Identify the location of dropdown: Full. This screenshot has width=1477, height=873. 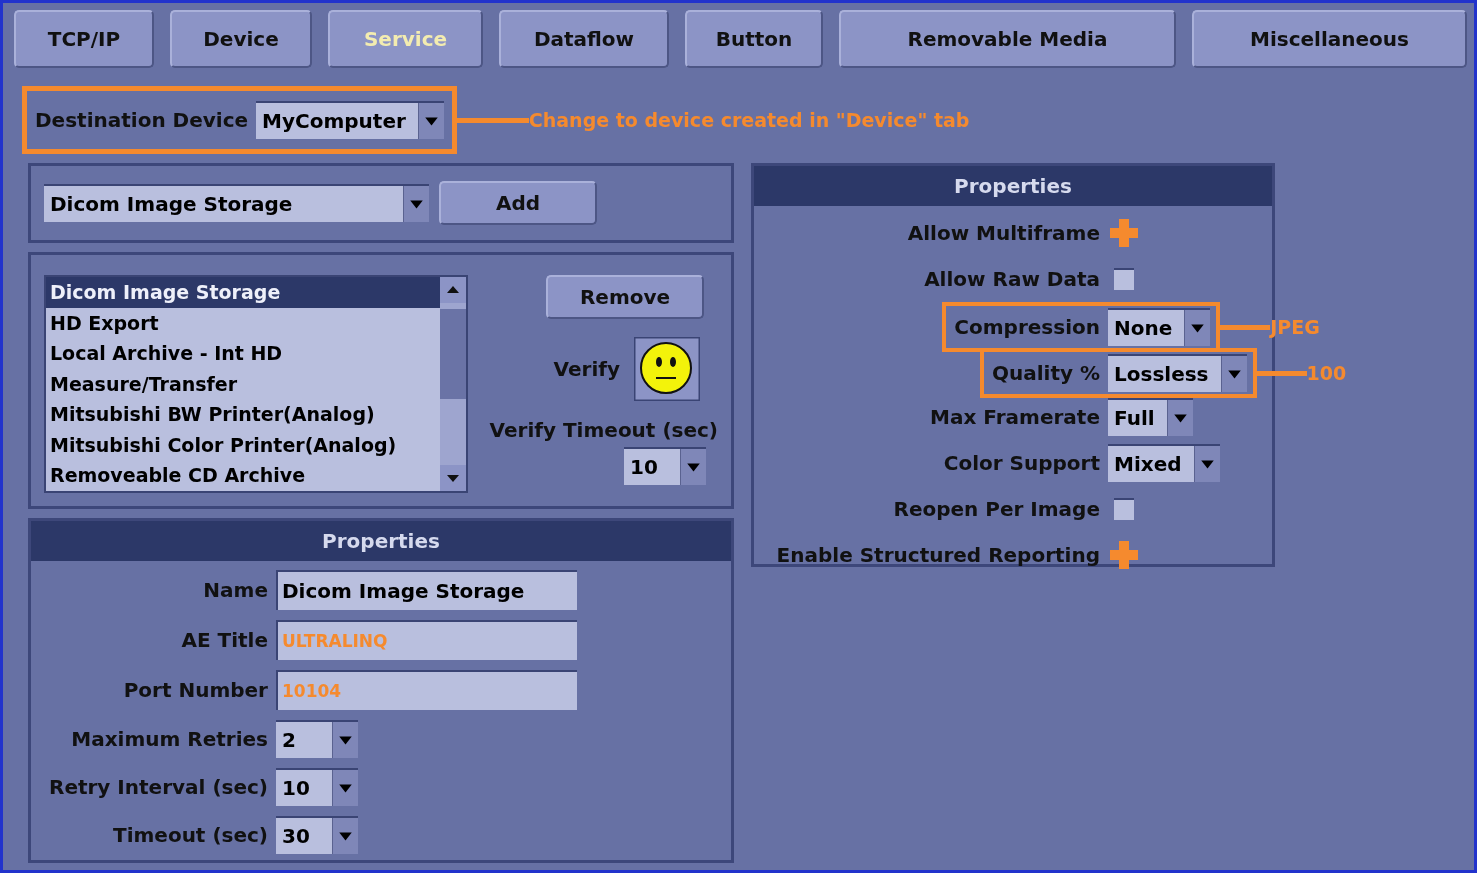
(1150, 417).